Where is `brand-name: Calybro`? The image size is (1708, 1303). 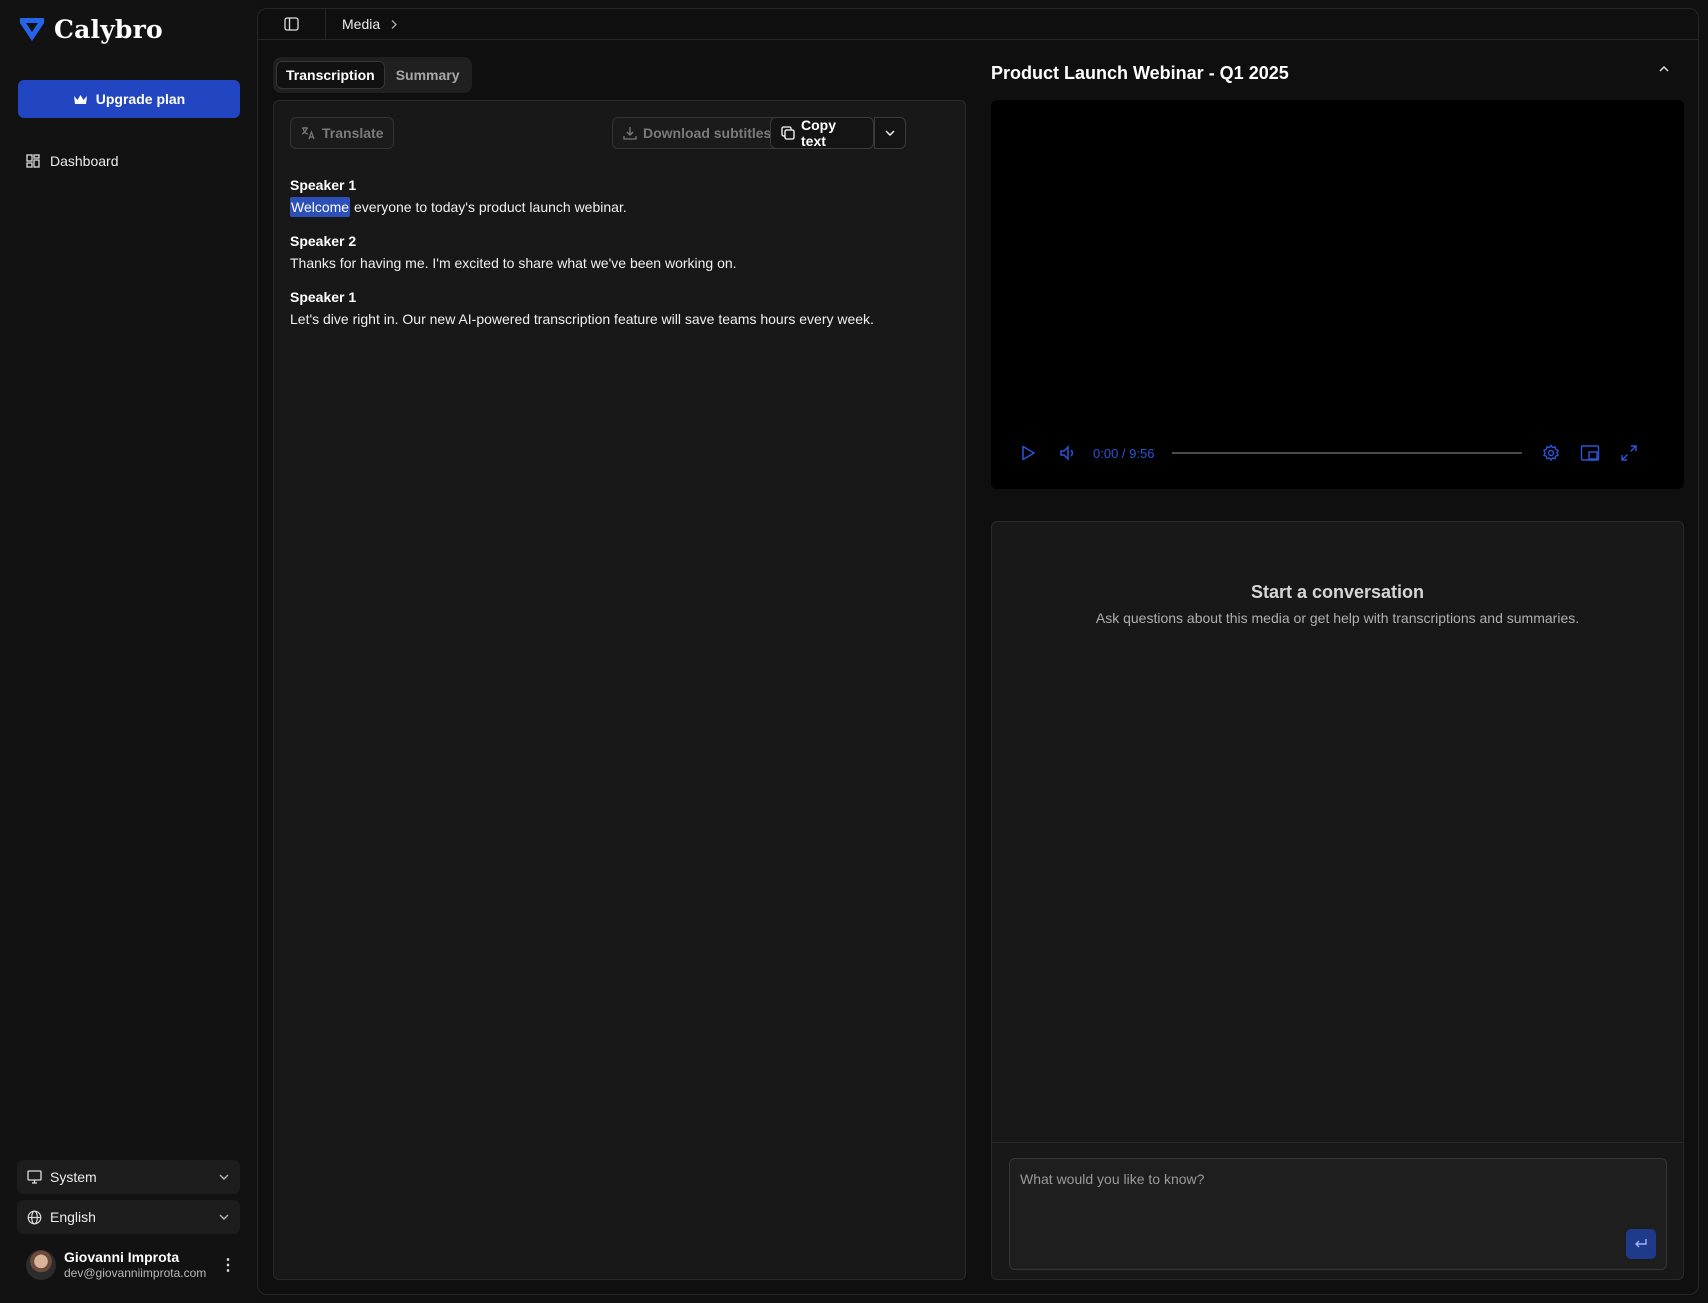 brand-name: Calybro is located at coordinates (108, 29).